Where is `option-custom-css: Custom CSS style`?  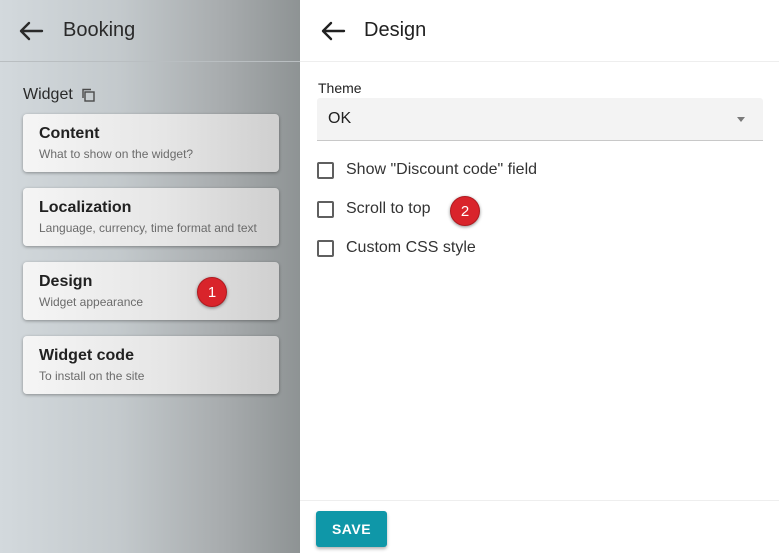 option-custom-css: Custom CSS style is located at coordinates (396, 248).